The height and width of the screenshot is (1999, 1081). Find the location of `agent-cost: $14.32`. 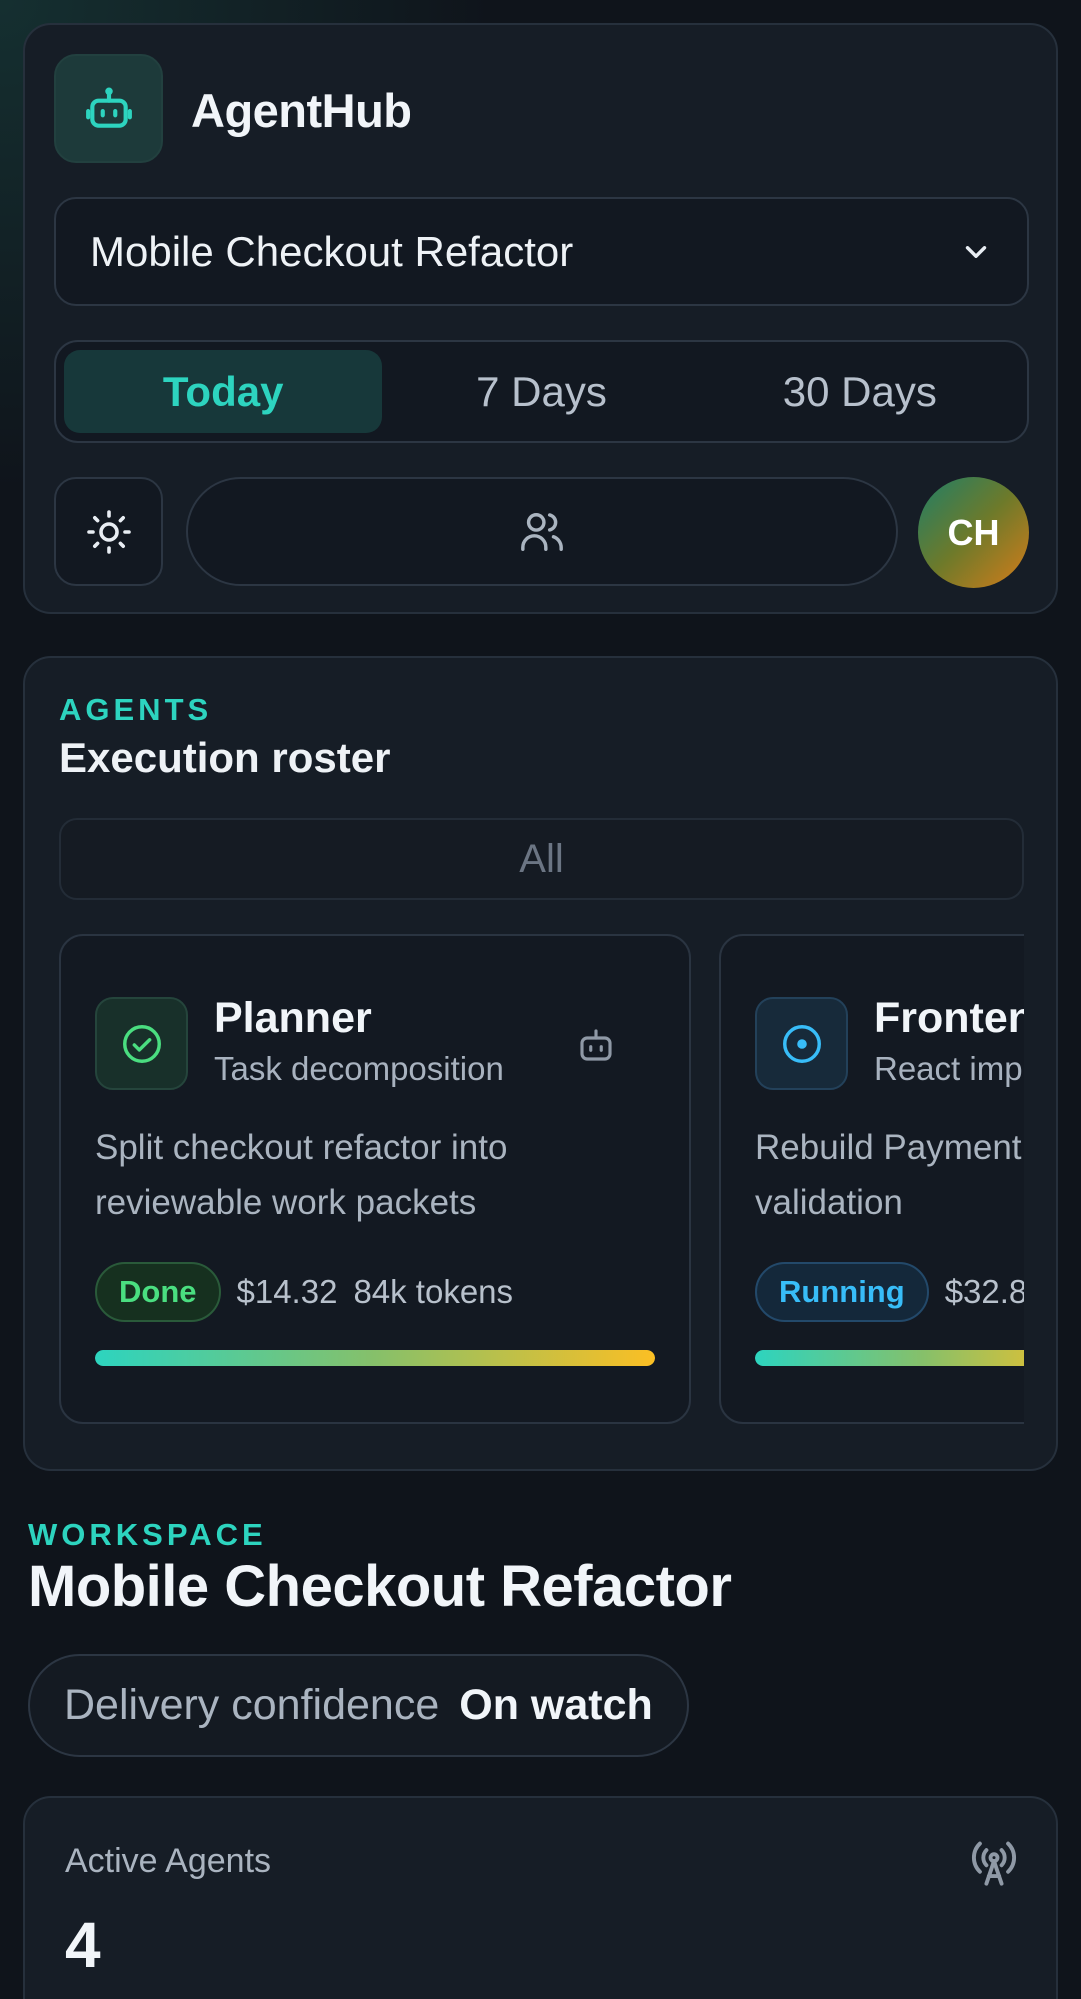

agent-cost: $14.32 is located at coordinates (287, 1291).